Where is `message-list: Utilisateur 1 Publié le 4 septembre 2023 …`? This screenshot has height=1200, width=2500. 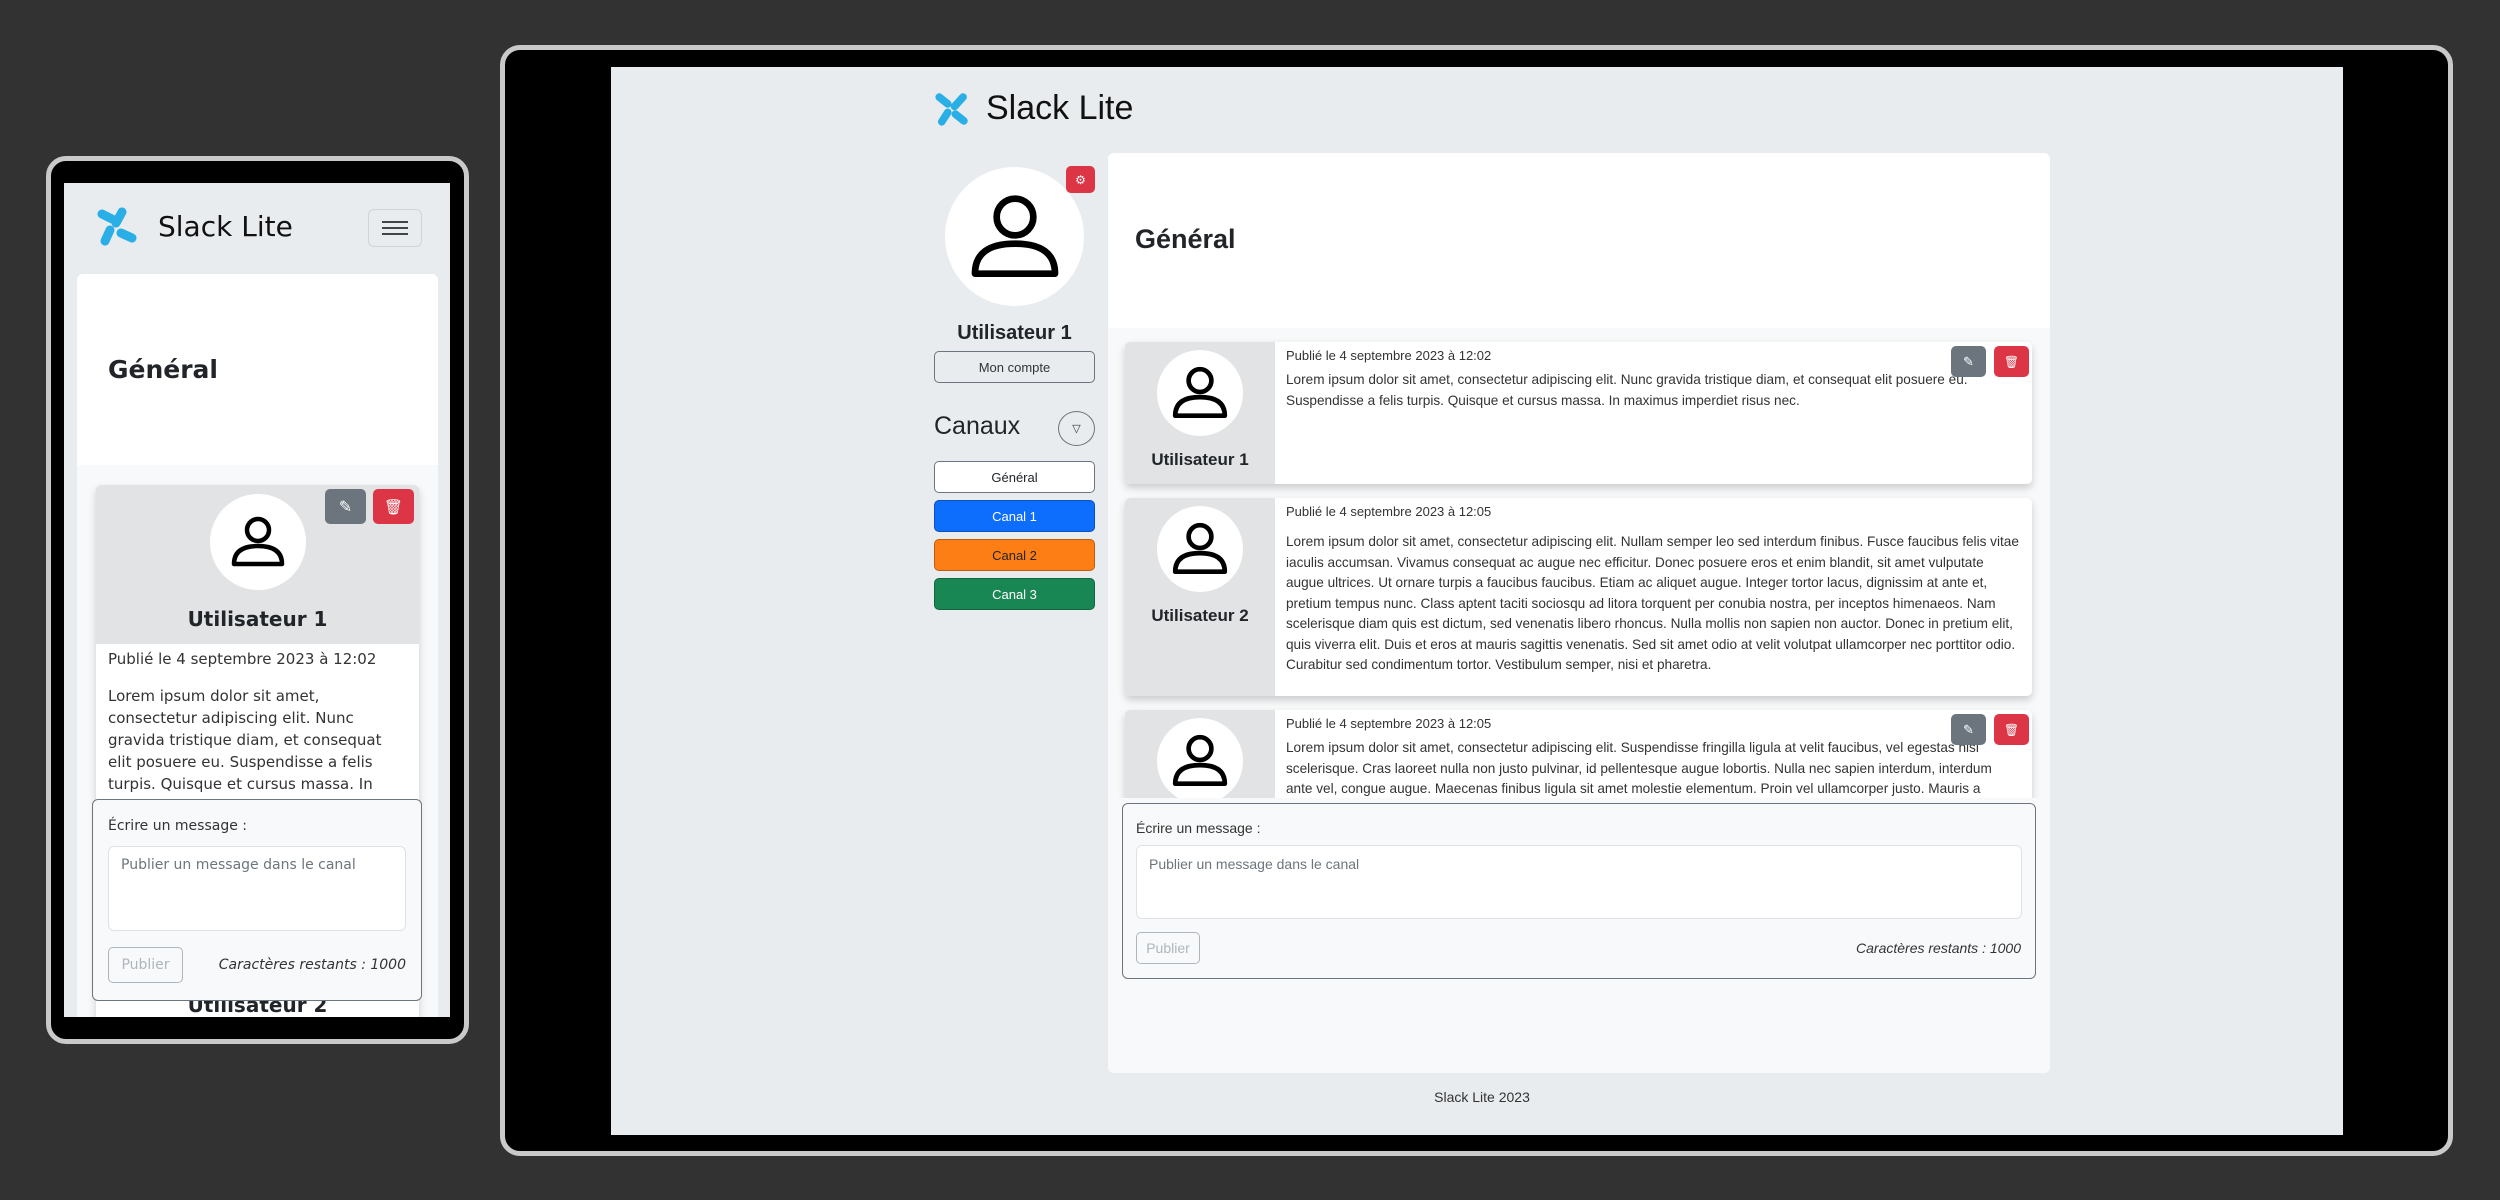 message-list: Utilisateur 1 Publié le 4 septembre 2023 … is located at coordinates (1579, 563).